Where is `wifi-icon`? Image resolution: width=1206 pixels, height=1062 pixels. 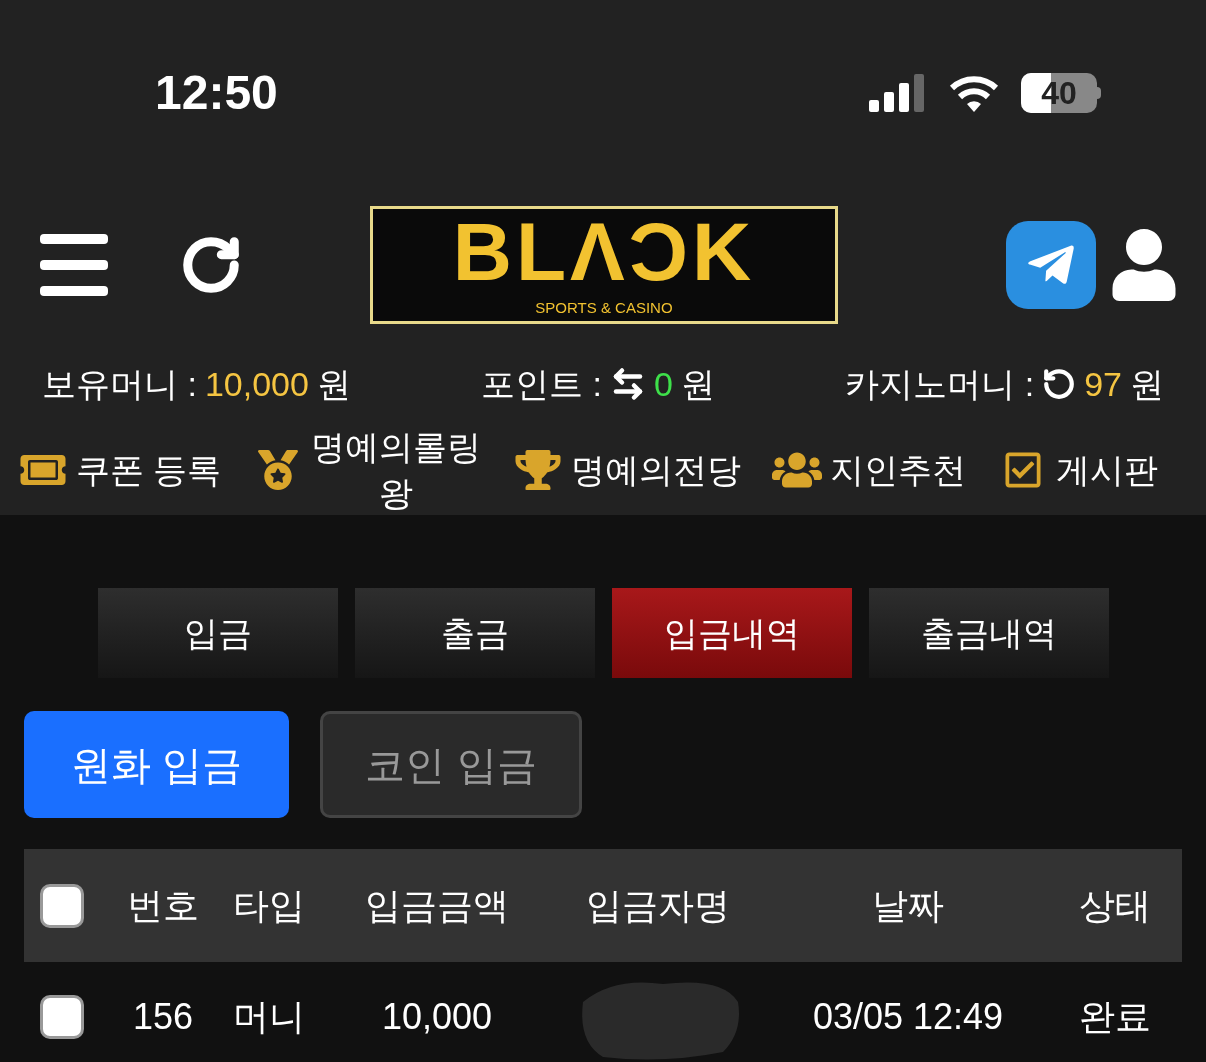
wifi-icon is located at coordinates (974, 92).